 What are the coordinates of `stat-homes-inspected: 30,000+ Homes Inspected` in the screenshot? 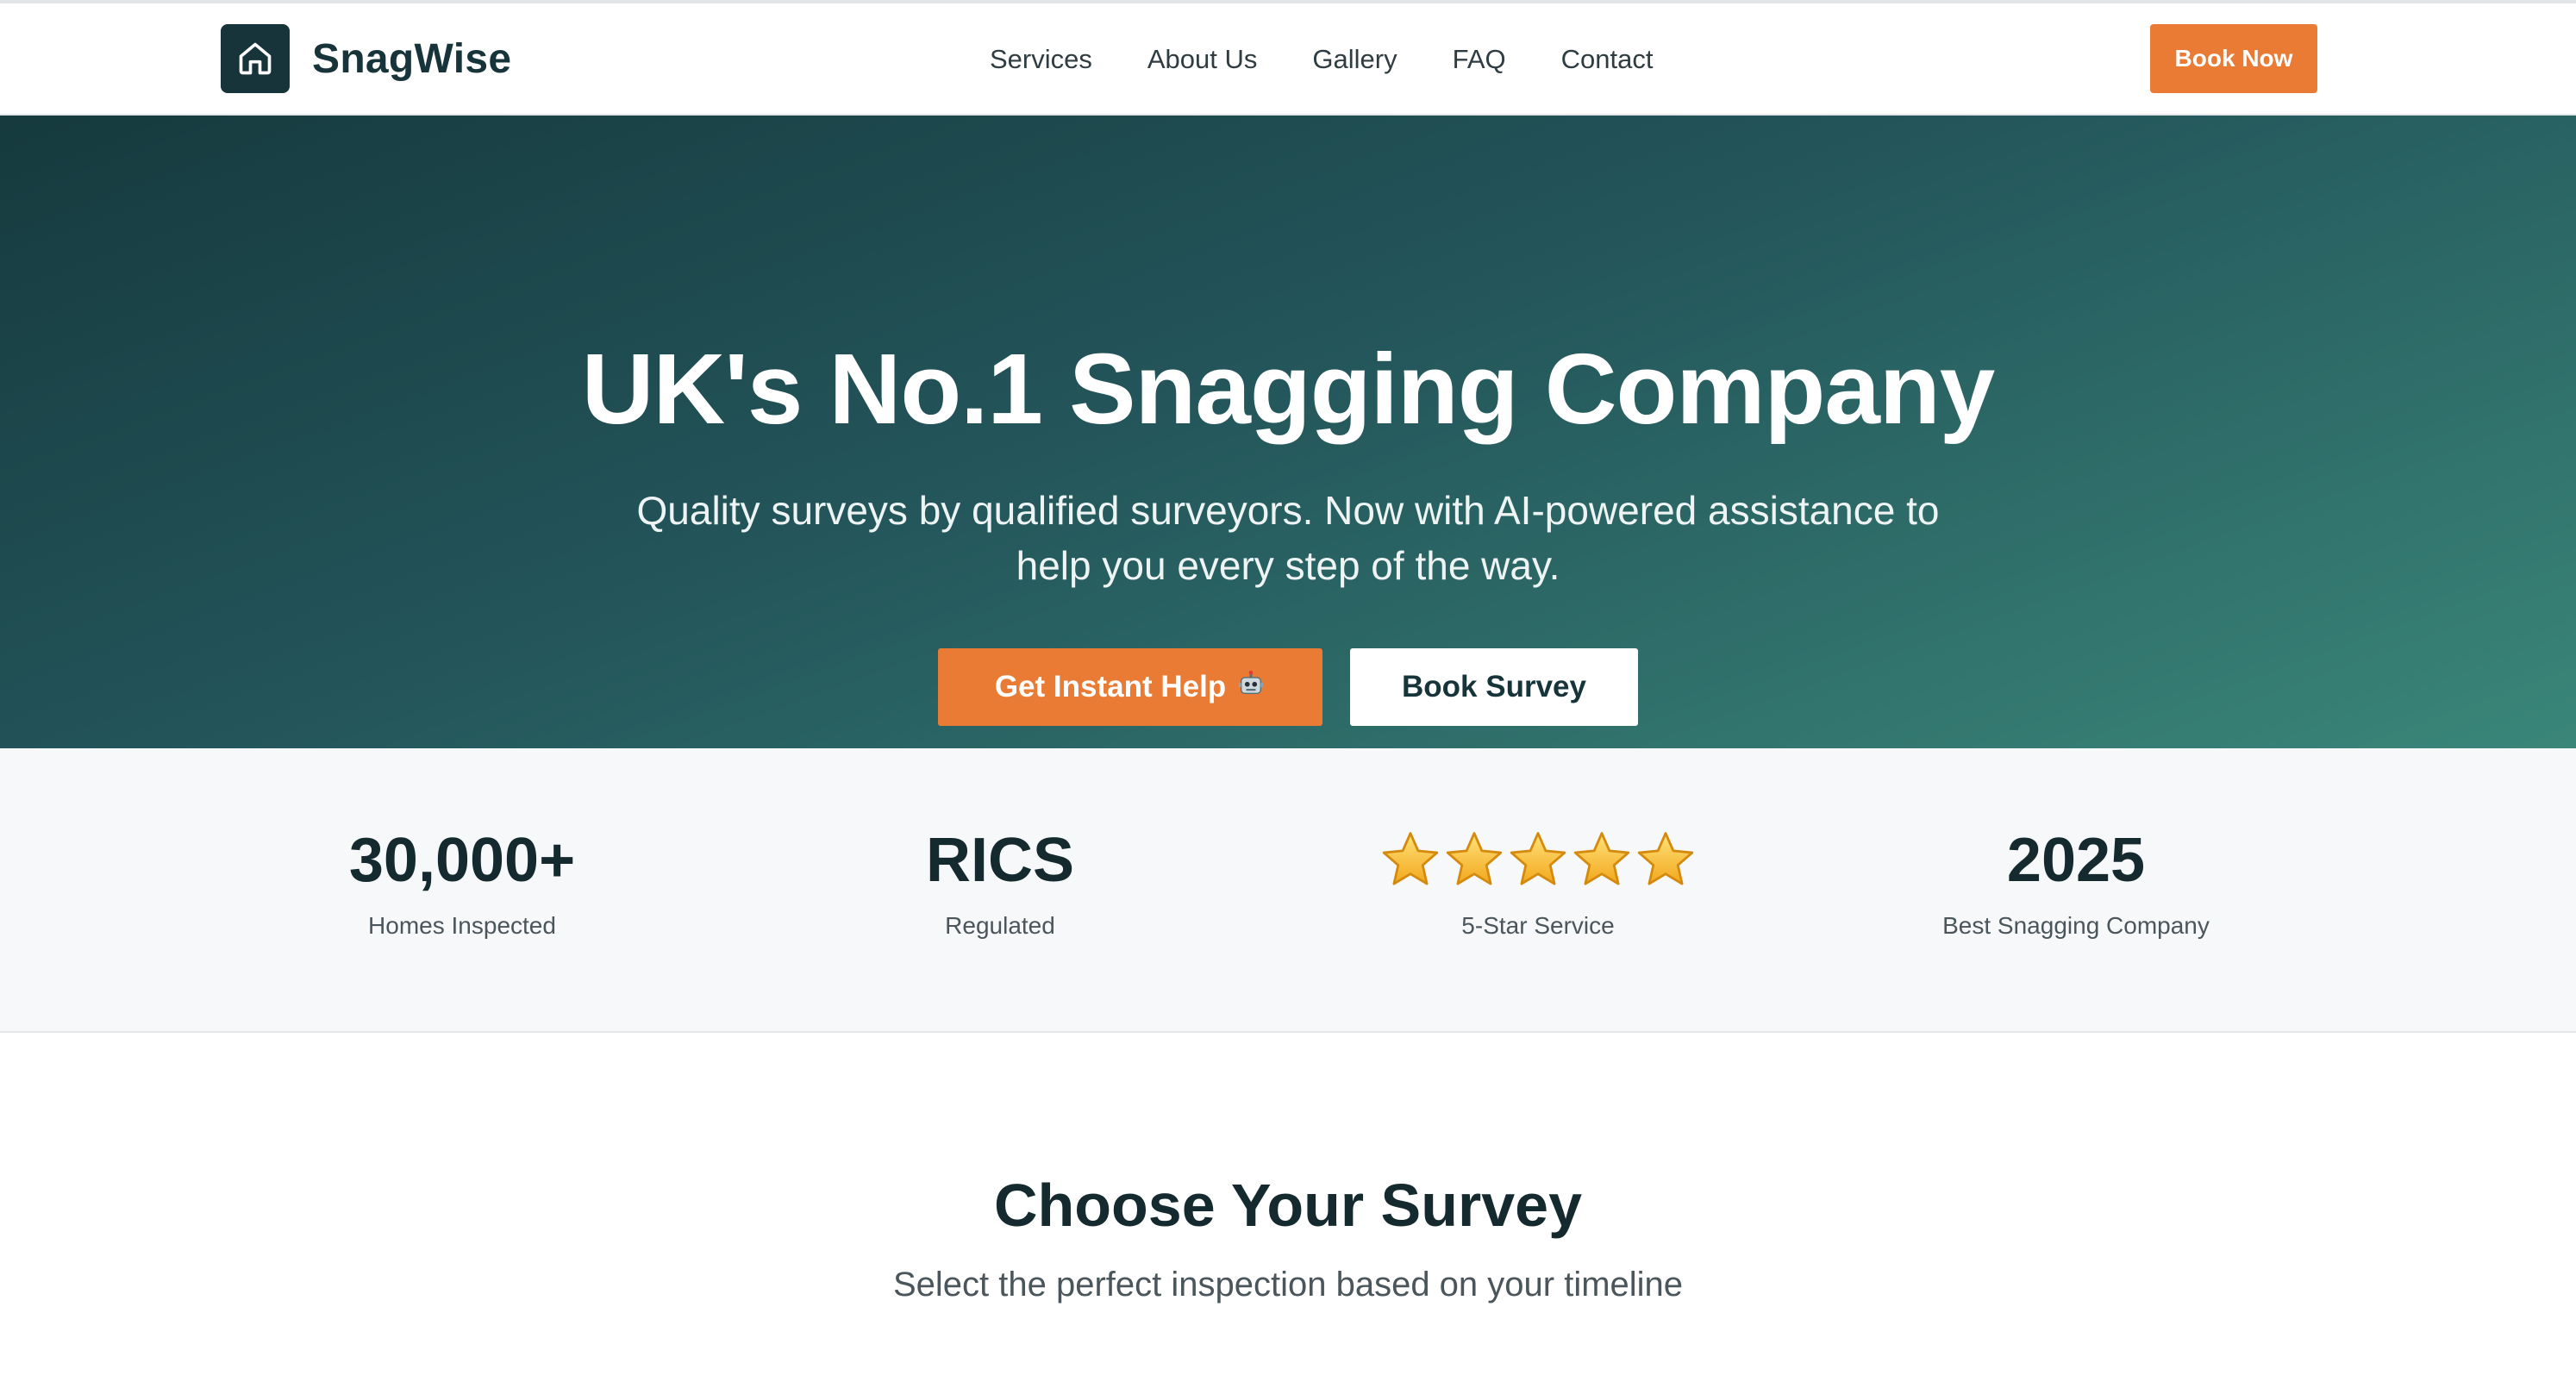 It's located at (462, 882).